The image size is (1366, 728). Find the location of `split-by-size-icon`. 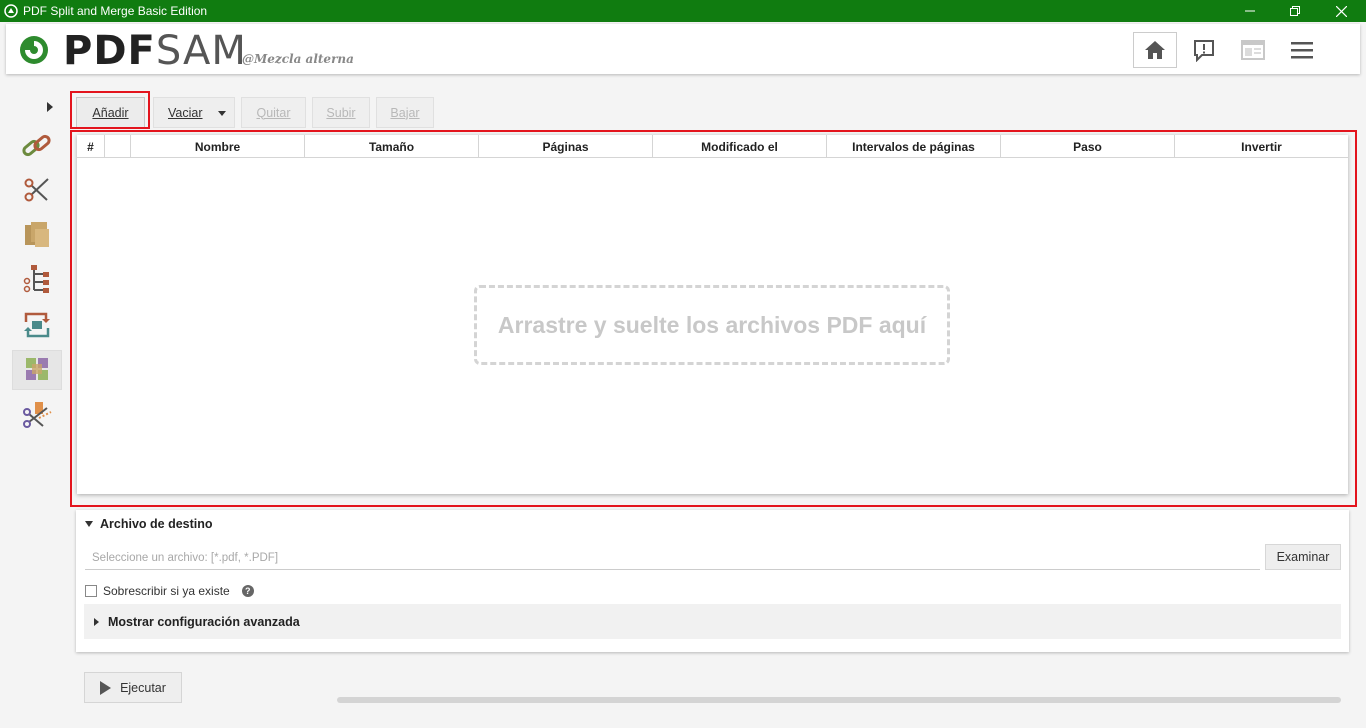

split-by-size-icon is located at coordinates (37, 234).